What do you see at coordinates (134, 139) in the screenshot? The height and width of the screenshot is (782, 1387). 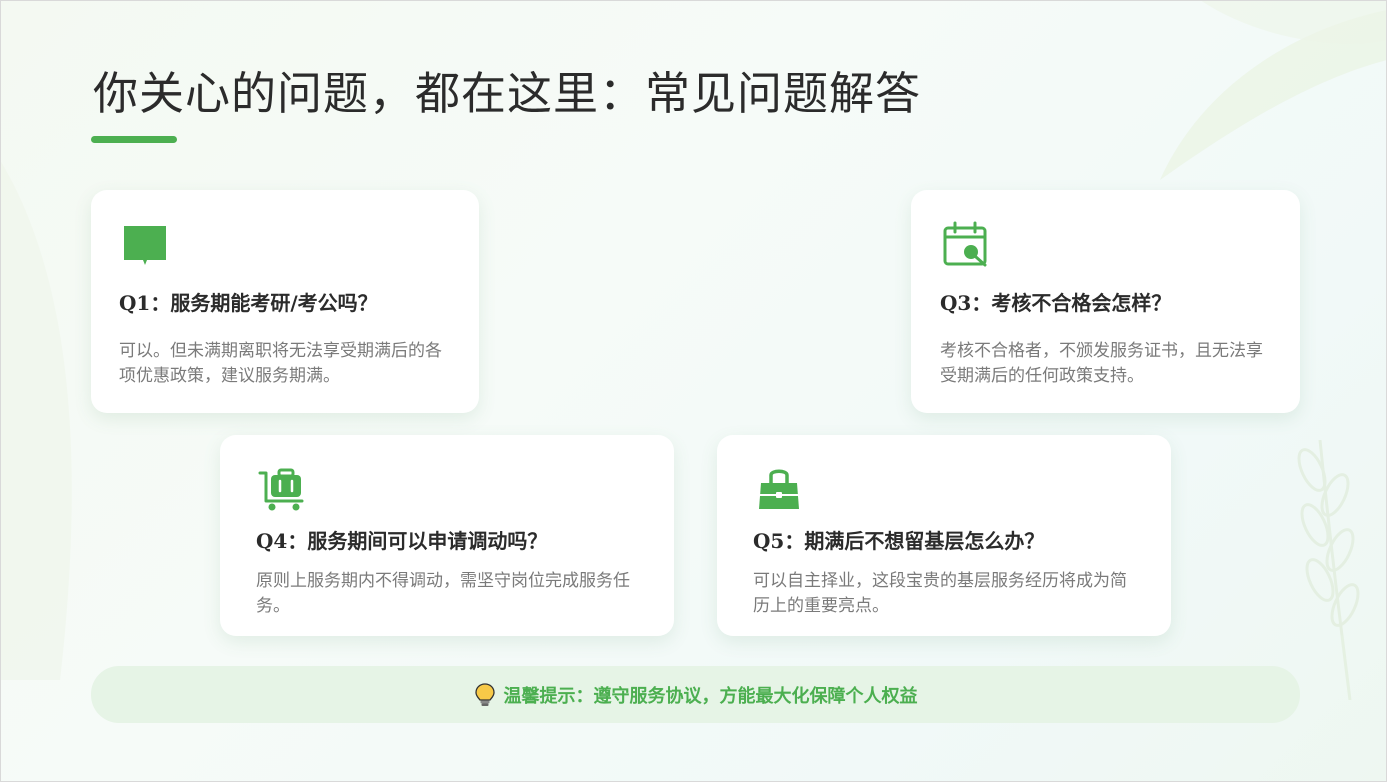 I see `title-underline` at bounding box center [134, 139].